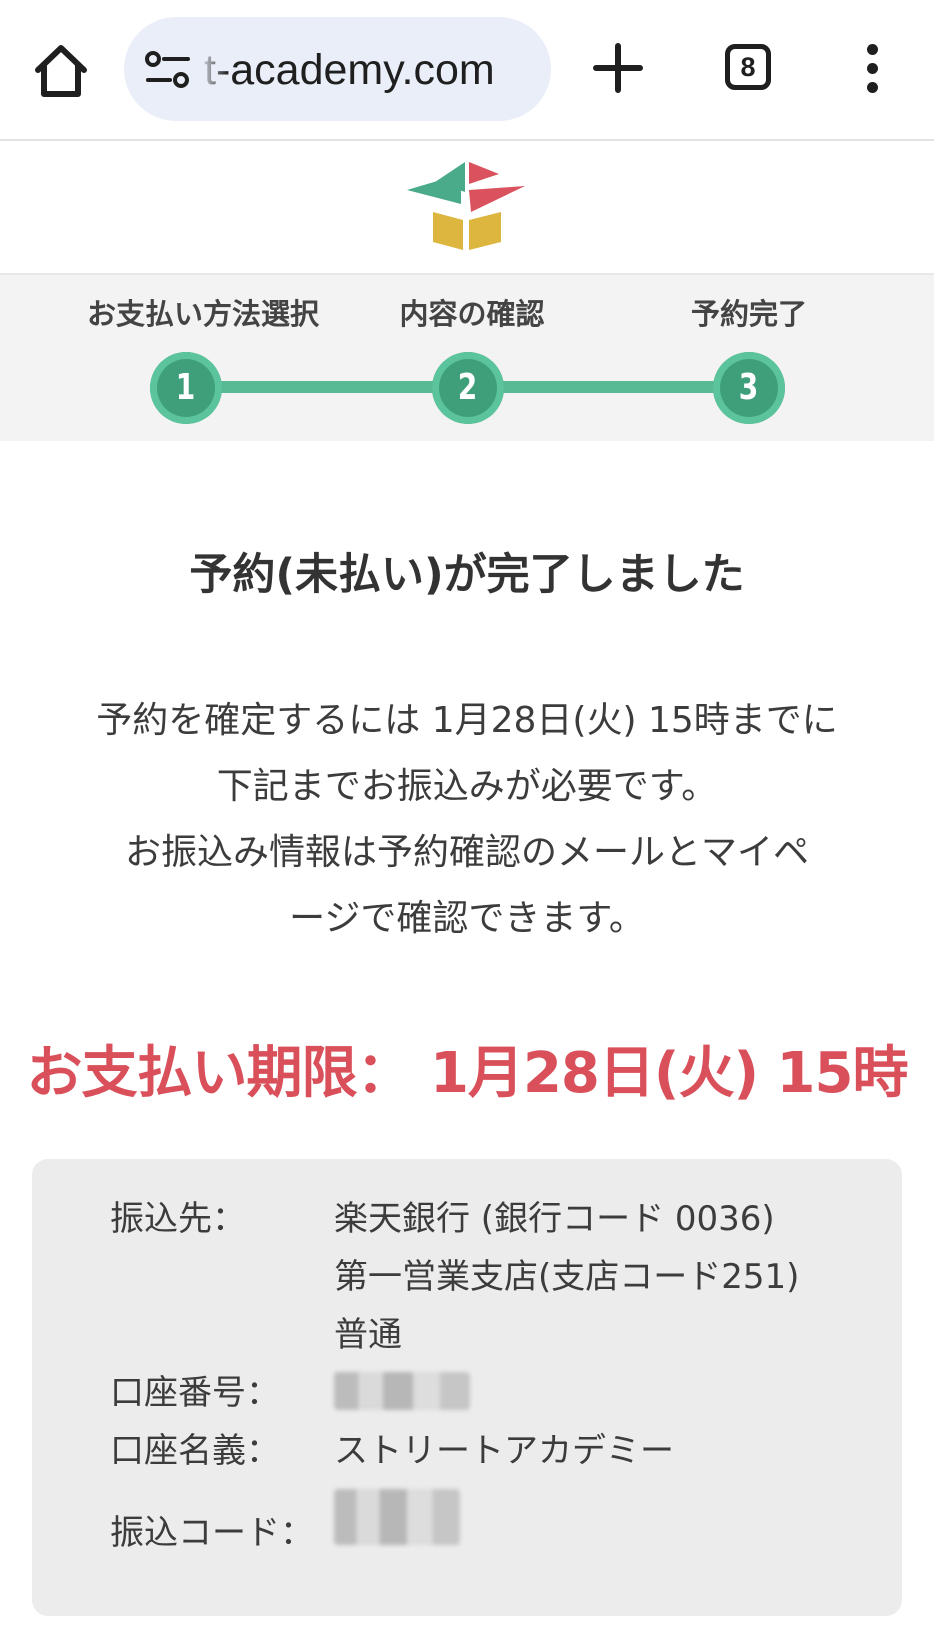 This screenshot has height=1646, width=934. I want to click on step-circle-3: 3, so click(749, 388).